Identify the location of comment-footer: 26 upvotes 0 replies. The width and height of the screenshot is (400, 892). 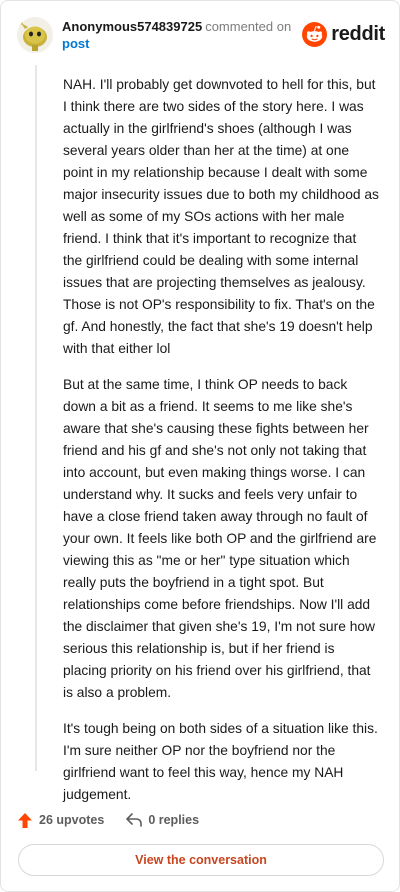
(119, 820).